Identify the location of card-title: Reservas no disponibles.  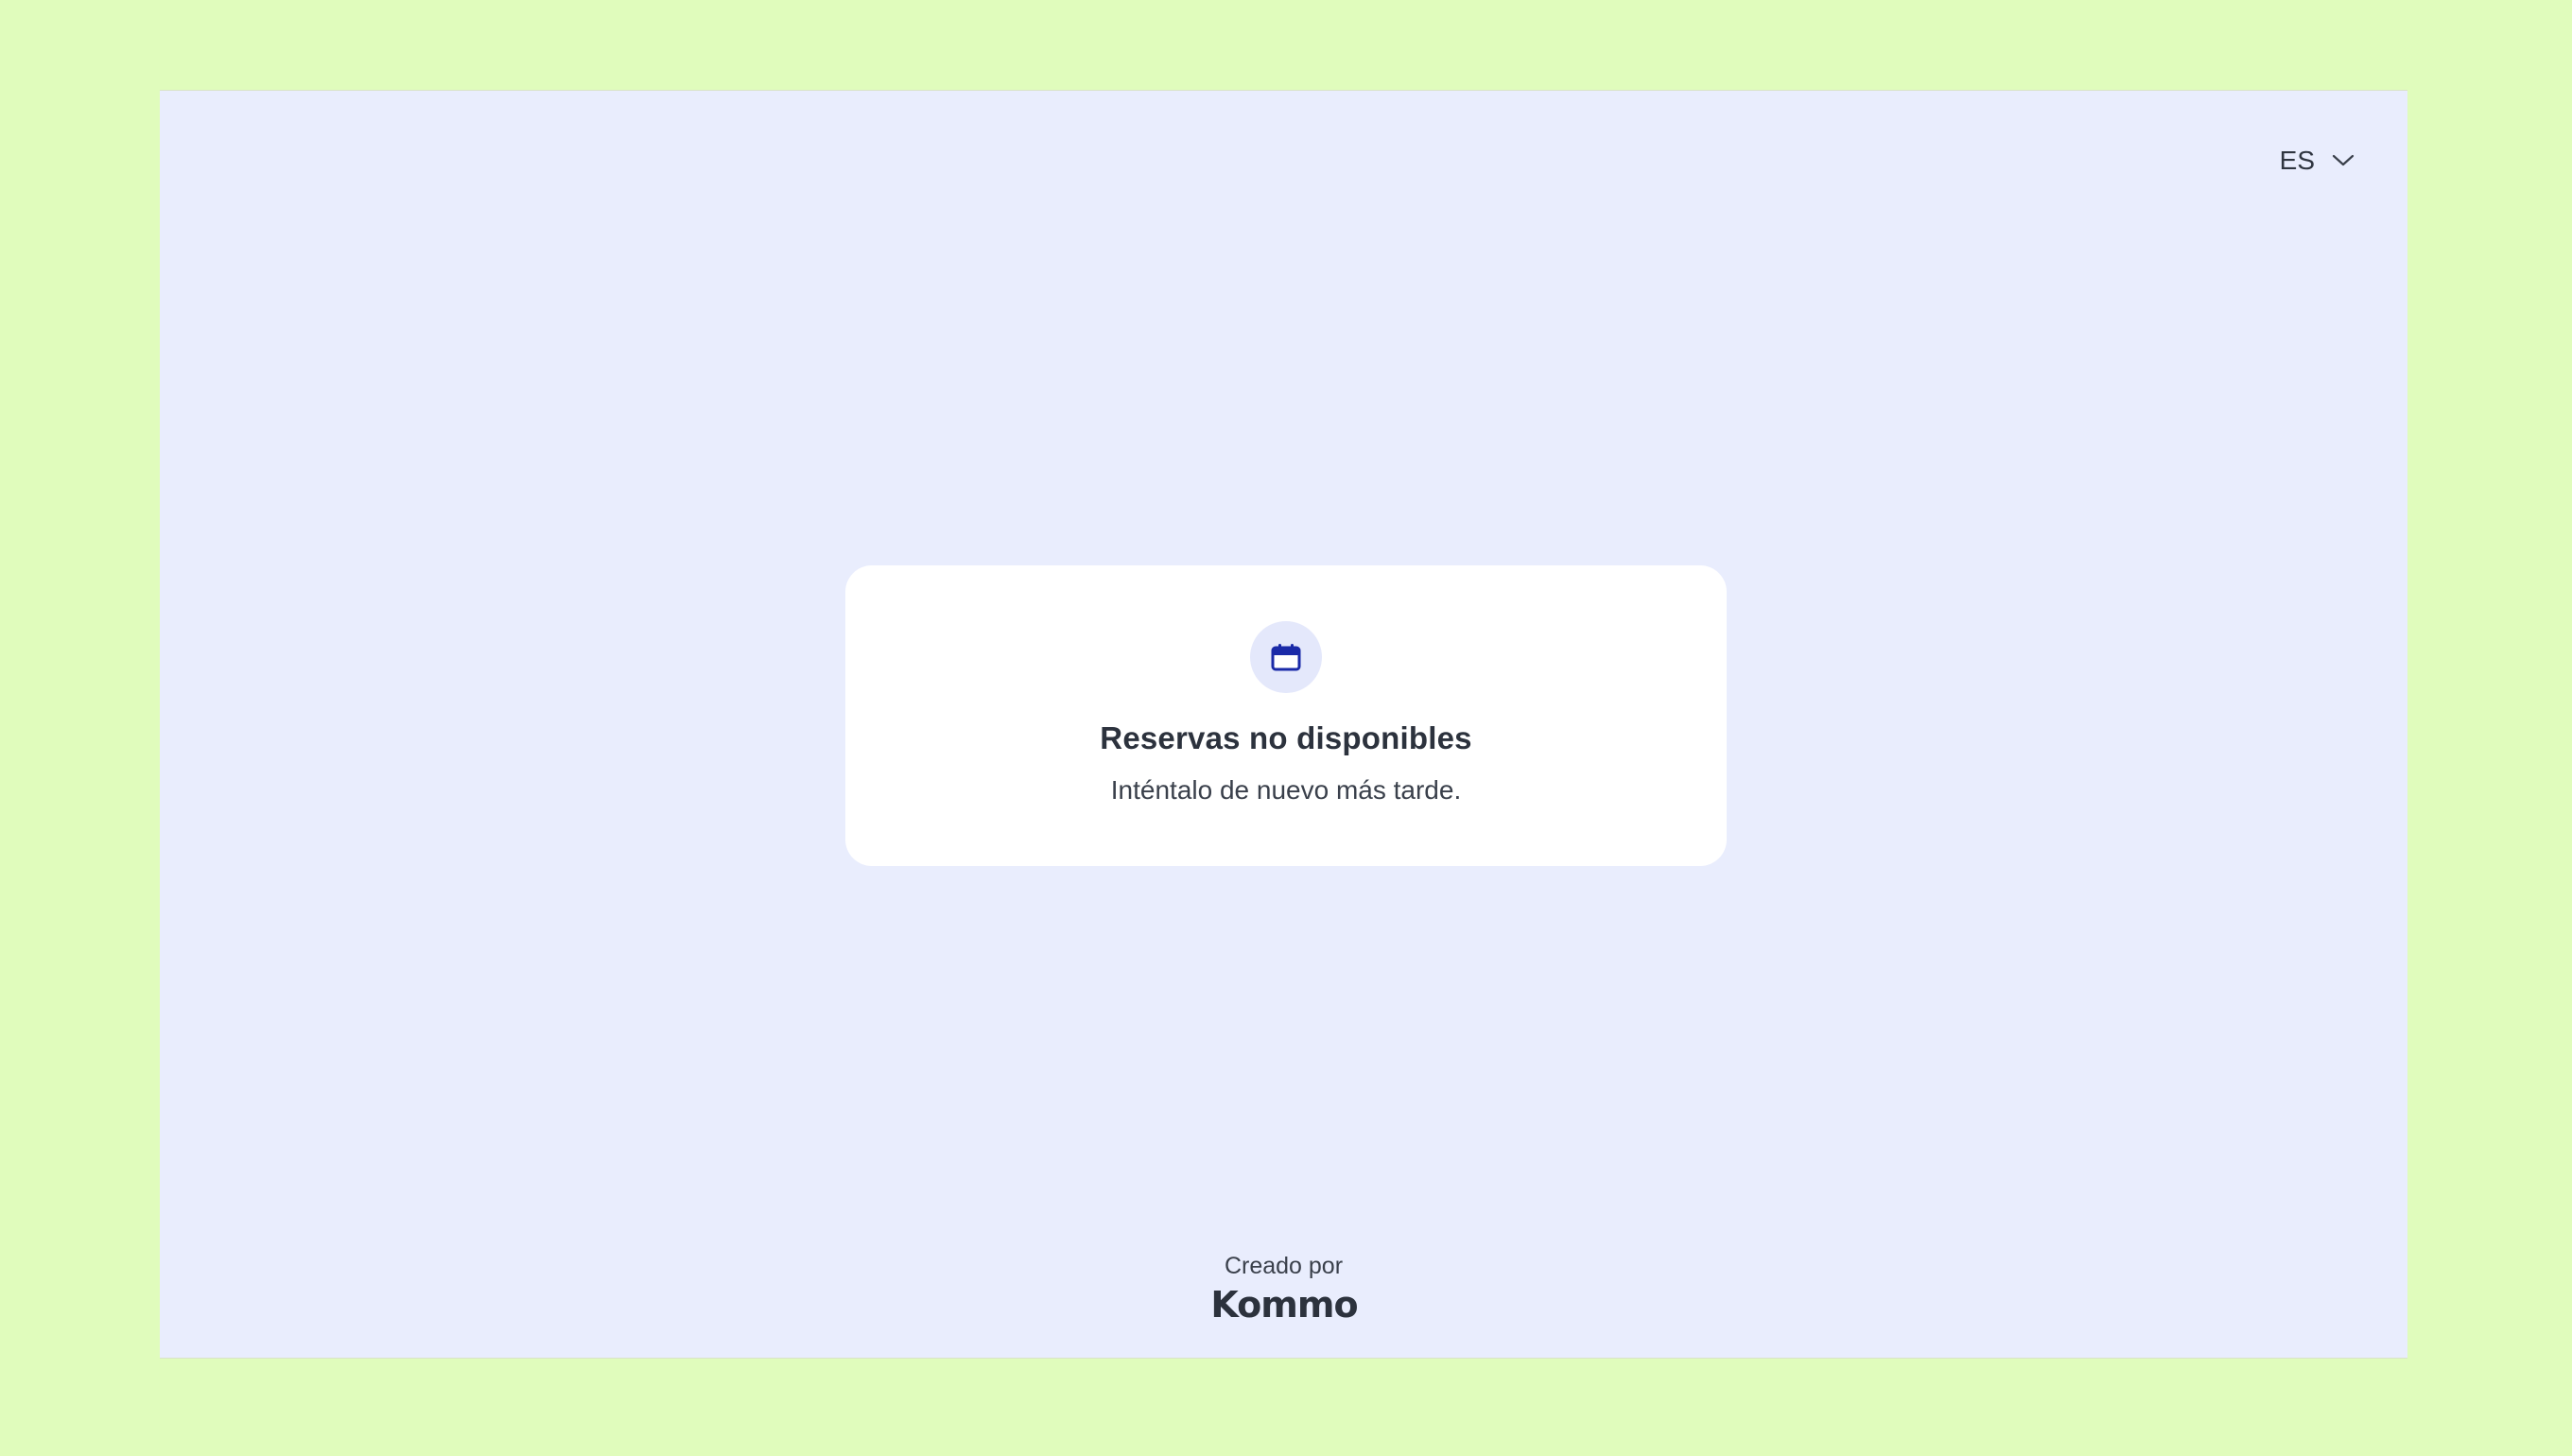
(1286, 737).